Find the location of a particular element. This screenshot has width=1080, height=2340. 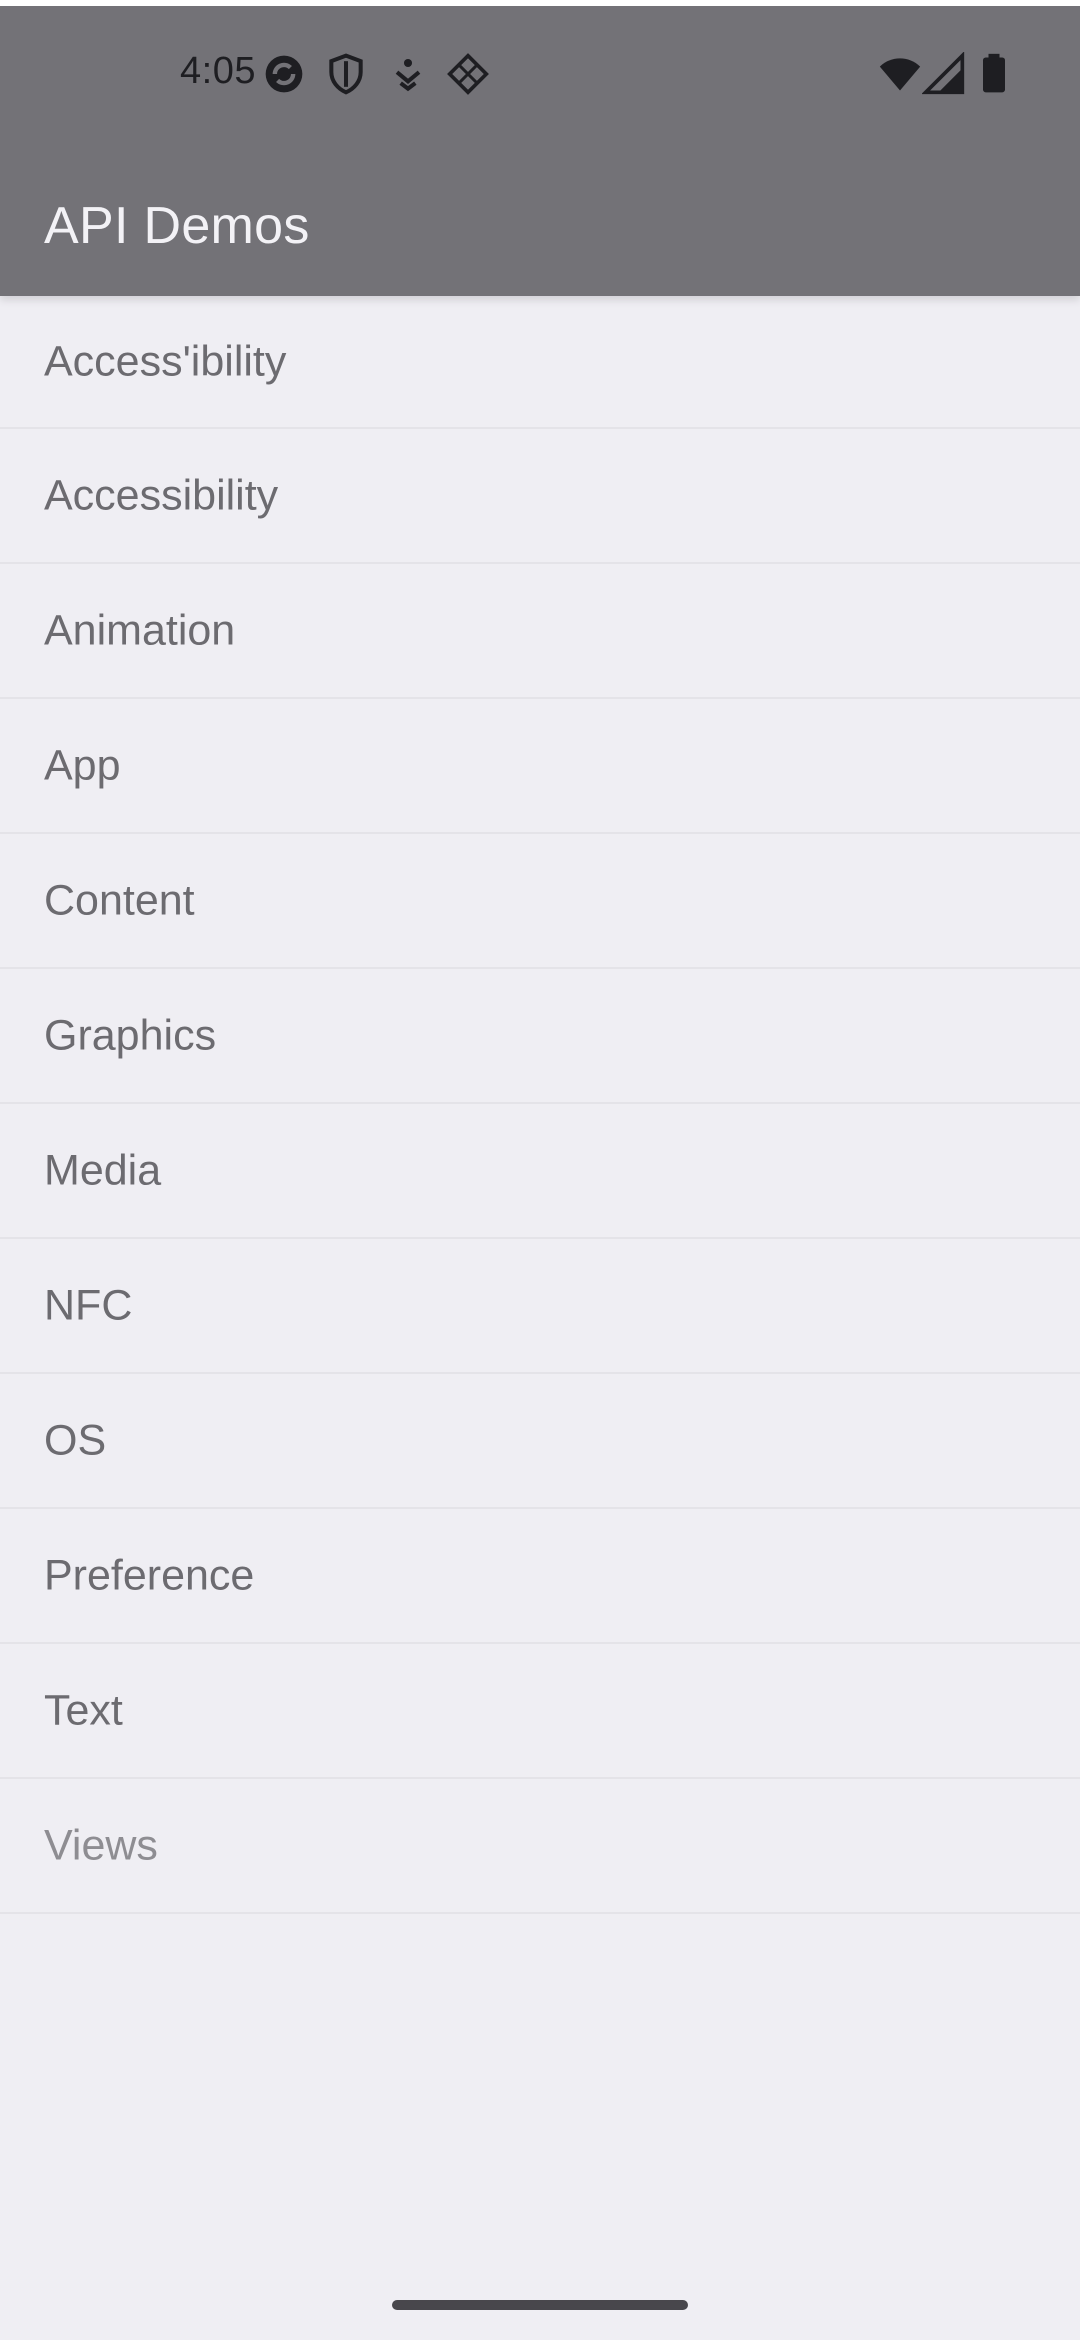

list-item-media: Media is located at coordinates (540, 1171).